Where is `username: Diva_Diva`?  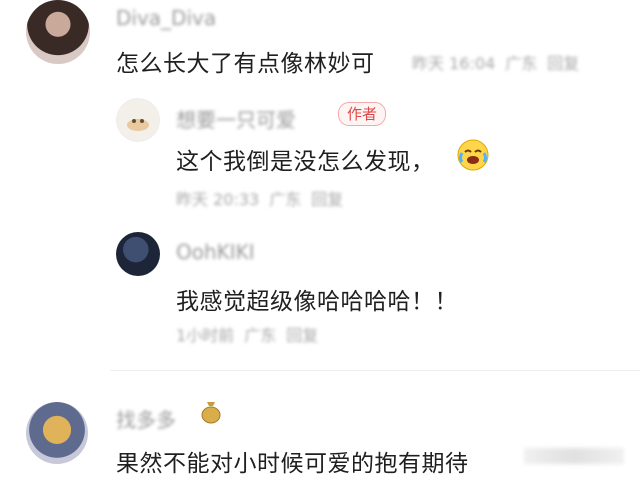
username: Diva_Diva is located at coordinates (166, 18).